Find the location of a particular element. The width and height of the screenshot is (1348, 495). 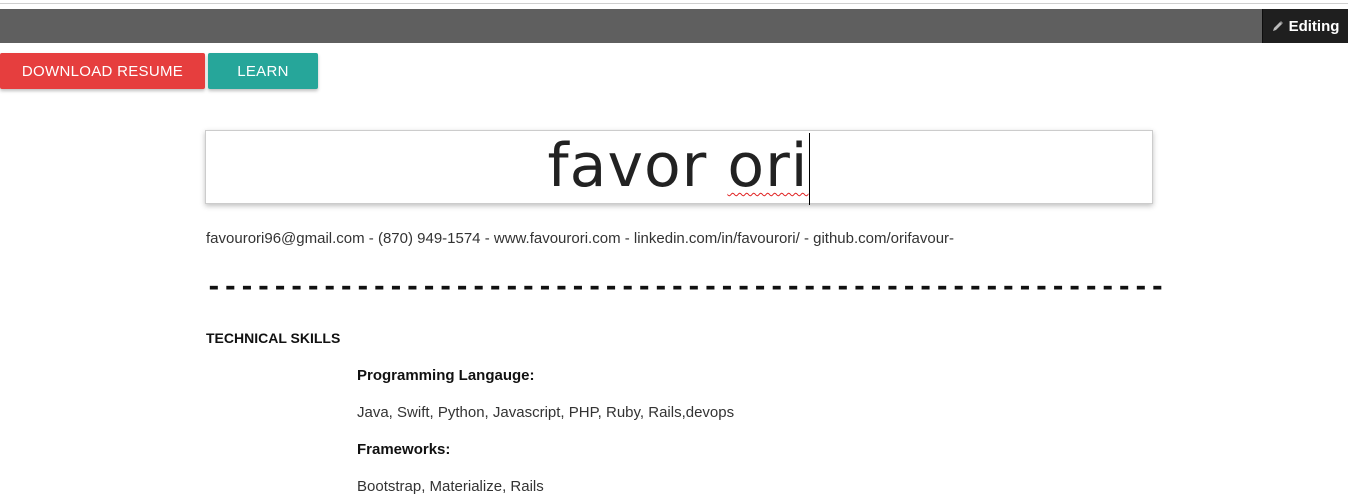

editing-mode-badge: Editing is located at coordinates (1305, 26).